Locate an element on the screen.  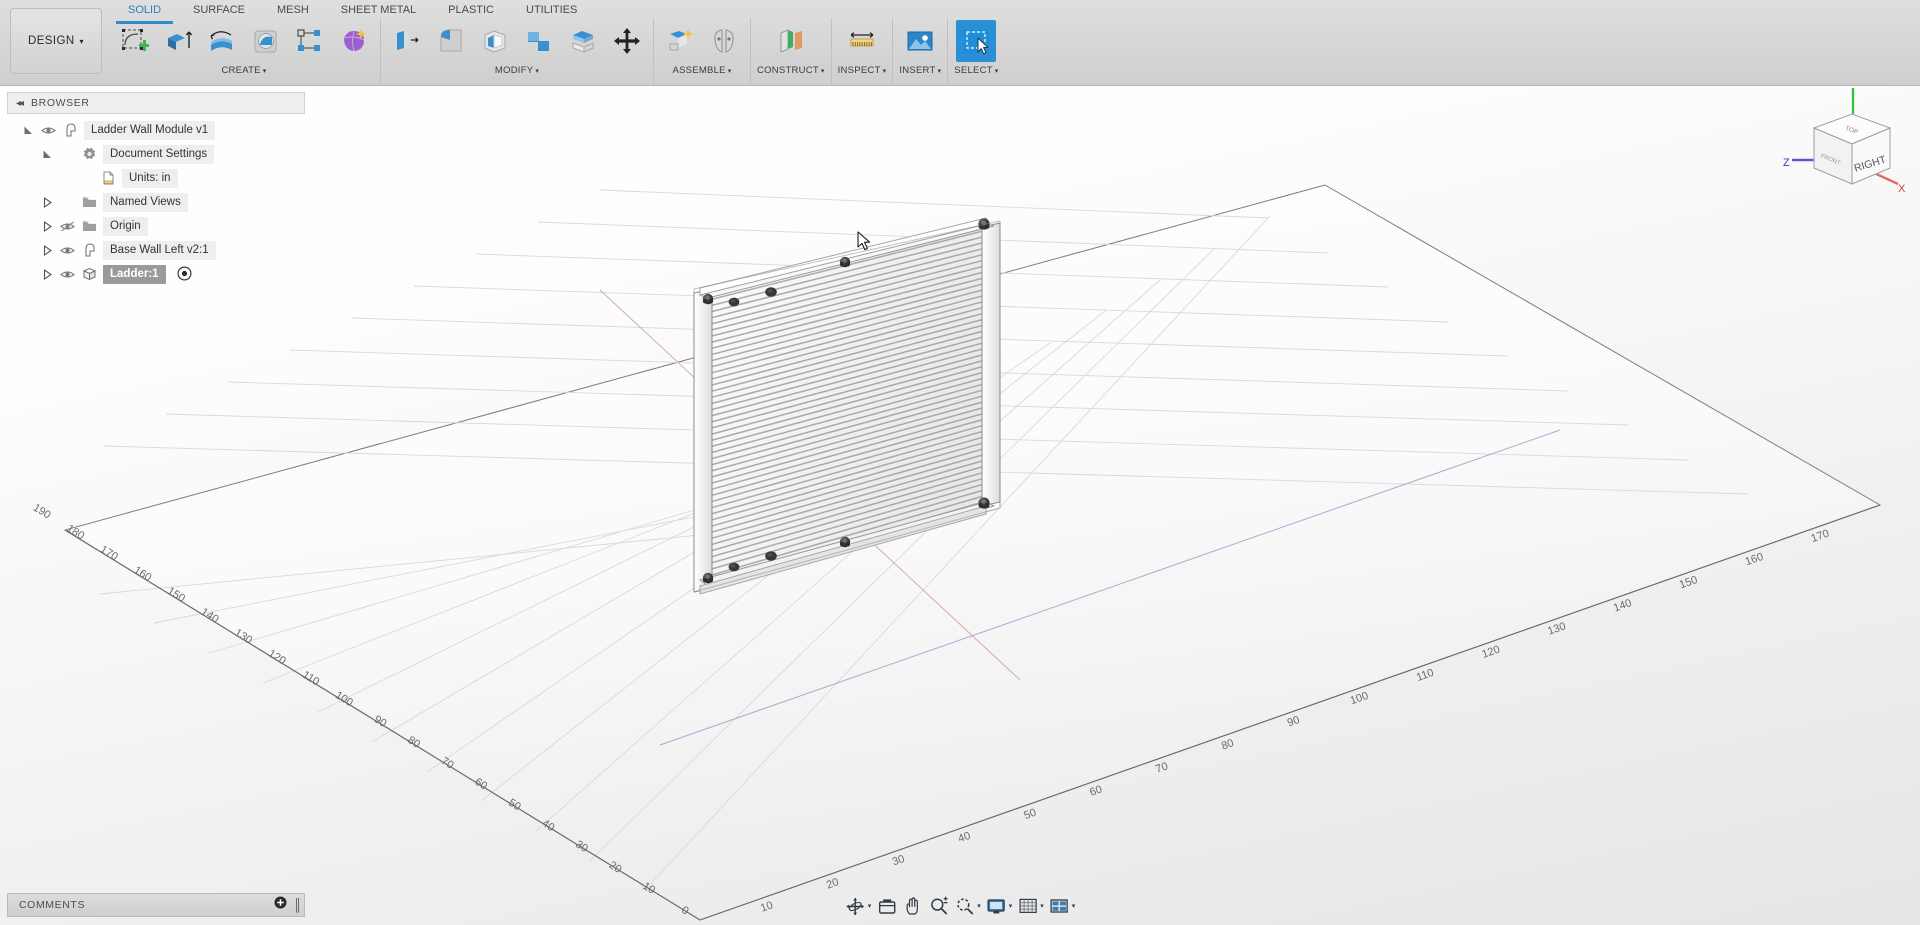
ribbon-group-construct: CONSTRUCT ▾ is located at coordinates (790, 51).